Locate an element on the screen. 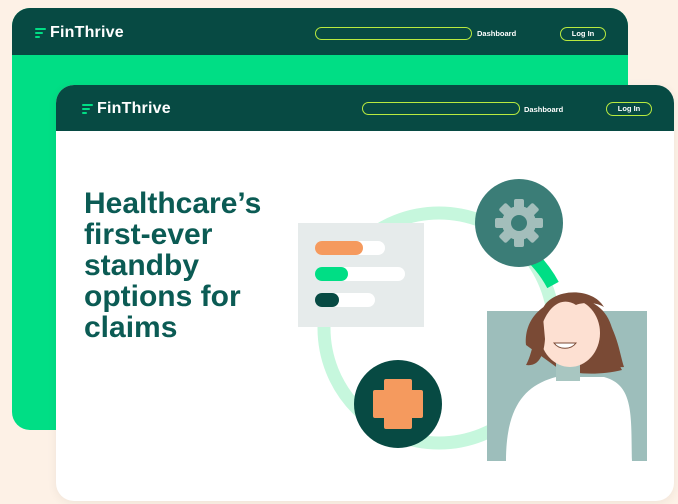 This screenshot has width=678, height=504. back-logo: FinThrive is located at coordinates (79, 33).